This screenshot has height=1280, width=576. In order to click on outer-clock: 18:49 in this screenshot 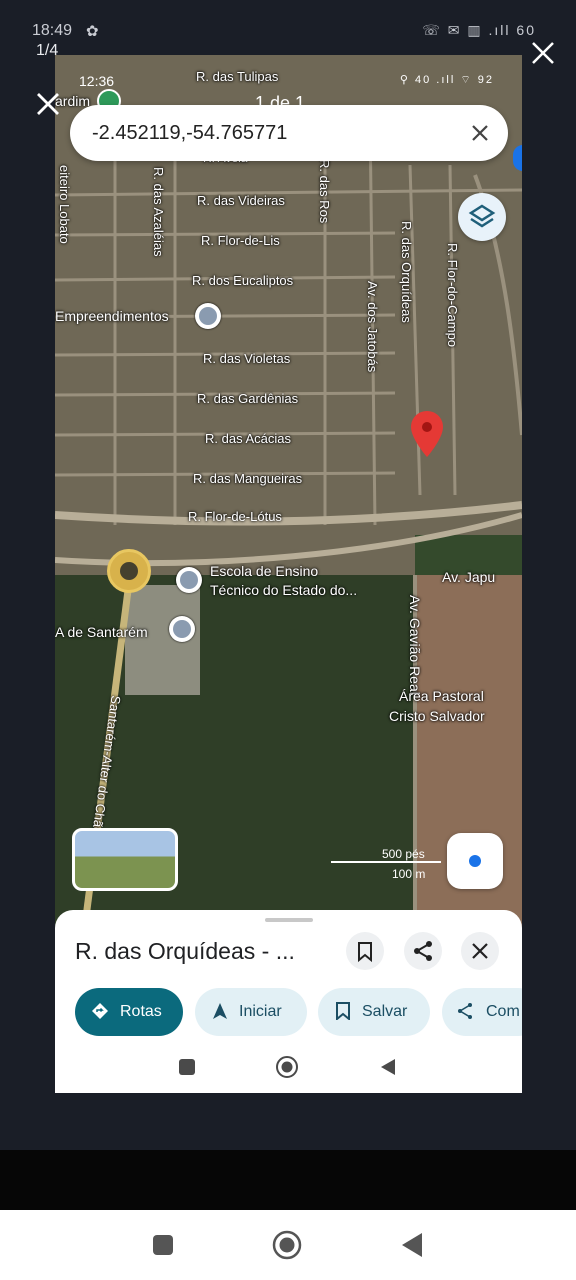, I will do `click(52, 30)`.